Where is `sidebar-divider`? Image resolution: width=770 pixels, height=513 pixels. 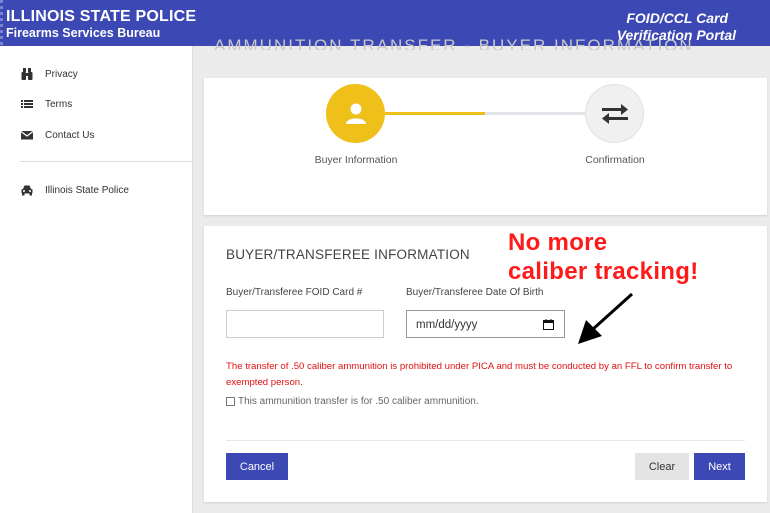 sidebar-divider is located at coordinates (106, 161).